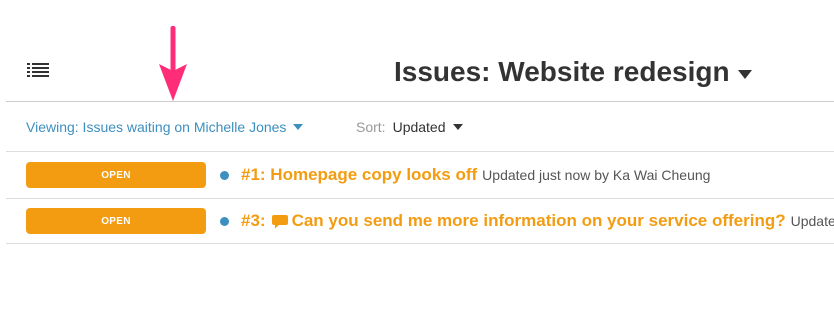 This screenshot has width=834, height=319. Describe the element at coordinates (298, 127) in the screenshot. I see `viewing-caret-down-icon` at that location.